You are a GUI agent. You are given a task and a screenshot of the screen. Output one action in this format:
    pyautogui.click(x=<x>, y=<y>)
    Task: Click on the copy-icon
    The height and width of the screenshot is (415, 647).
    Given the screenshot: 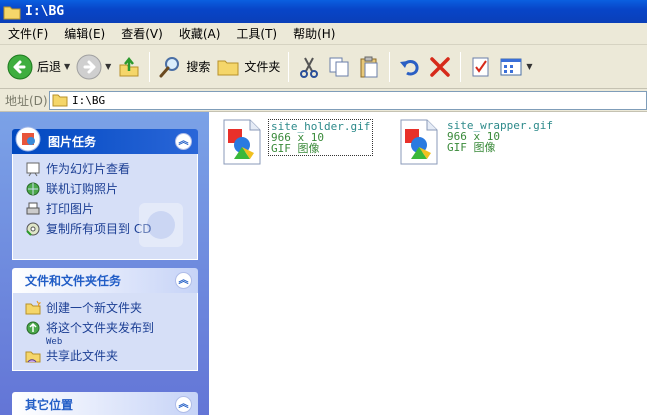 What is the action you would take?
    pyautogui.click(x=339, y=66)
    